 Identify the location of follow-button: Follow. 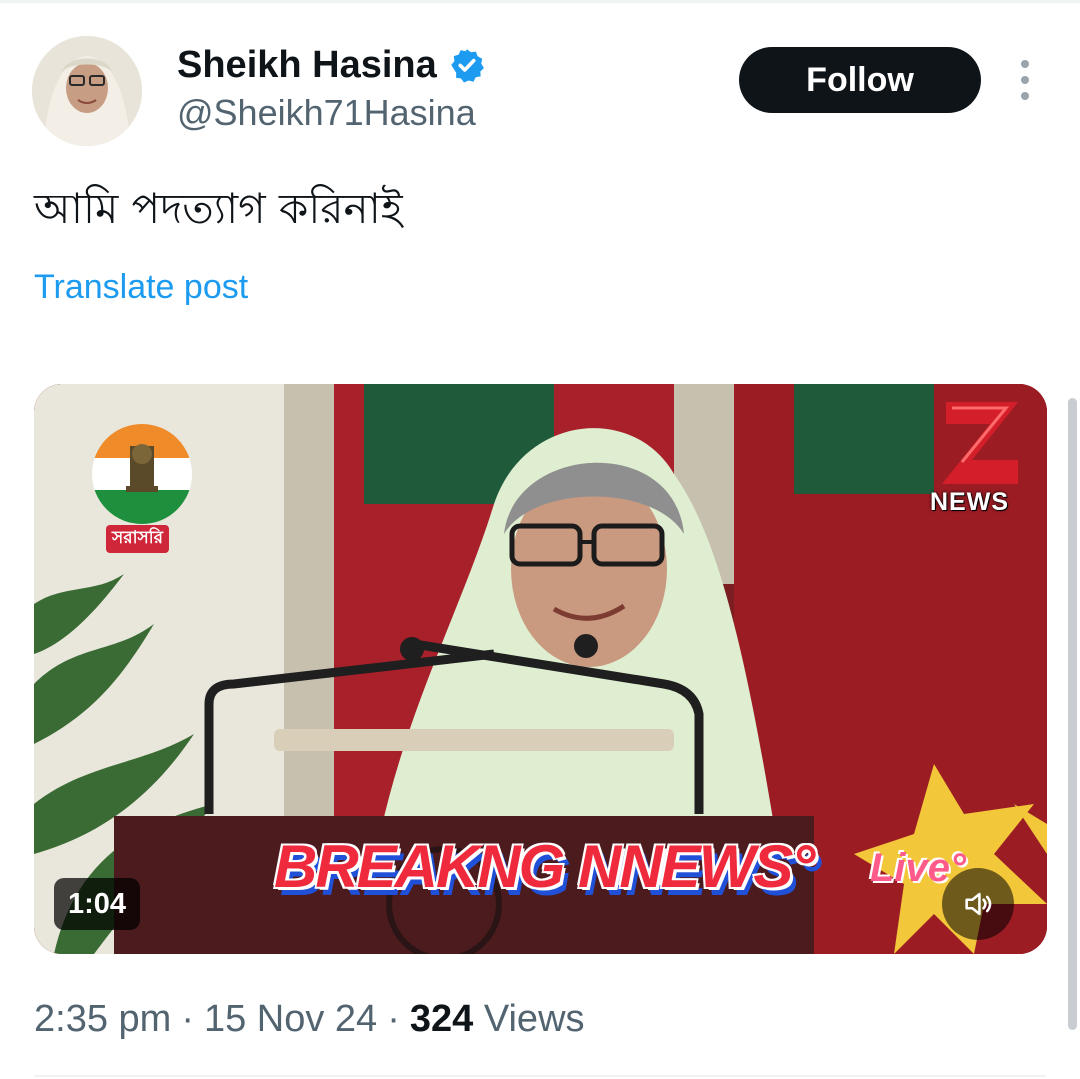
(860, 80).